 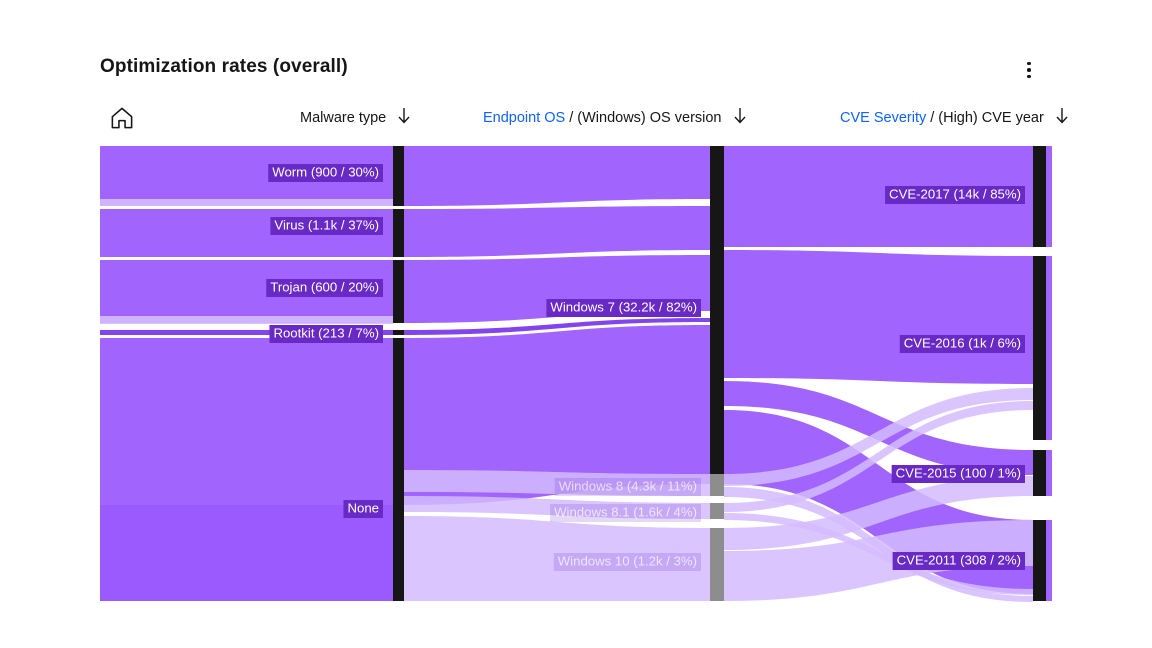 What do you see at coordinates (717, 315) in the screenshot?
I see `sankey-node-win7` at bounding box center [717, 315].